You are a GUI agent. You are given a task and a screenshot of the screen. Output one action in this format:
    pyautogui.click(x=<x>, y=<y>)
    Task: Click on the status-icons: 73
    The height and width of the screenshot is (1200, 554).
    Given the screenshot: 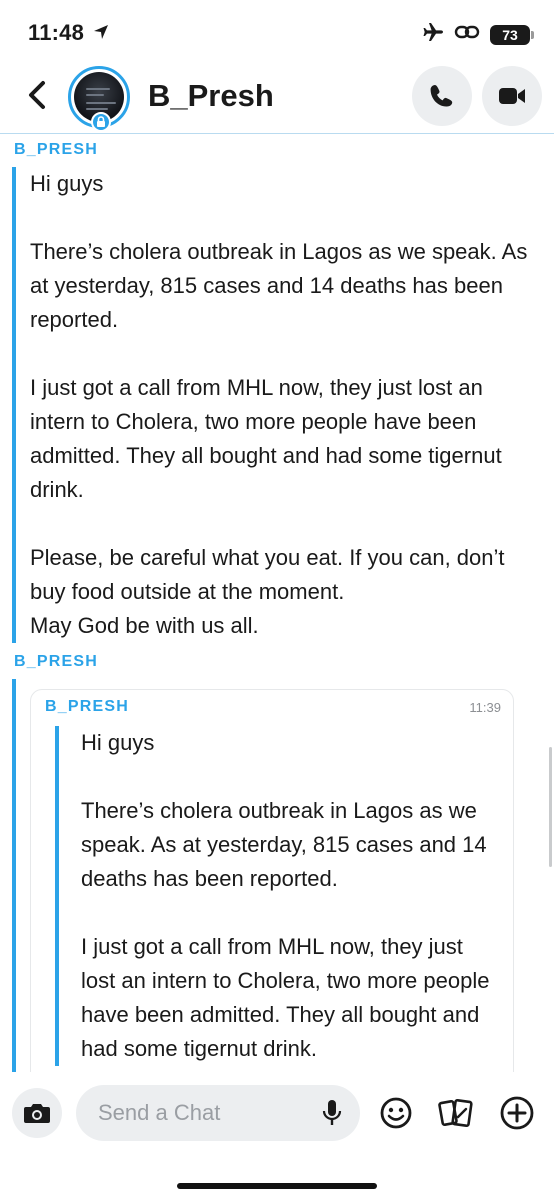 What is the action you would take?
    pyautogui.click(x=478, y=34)
    